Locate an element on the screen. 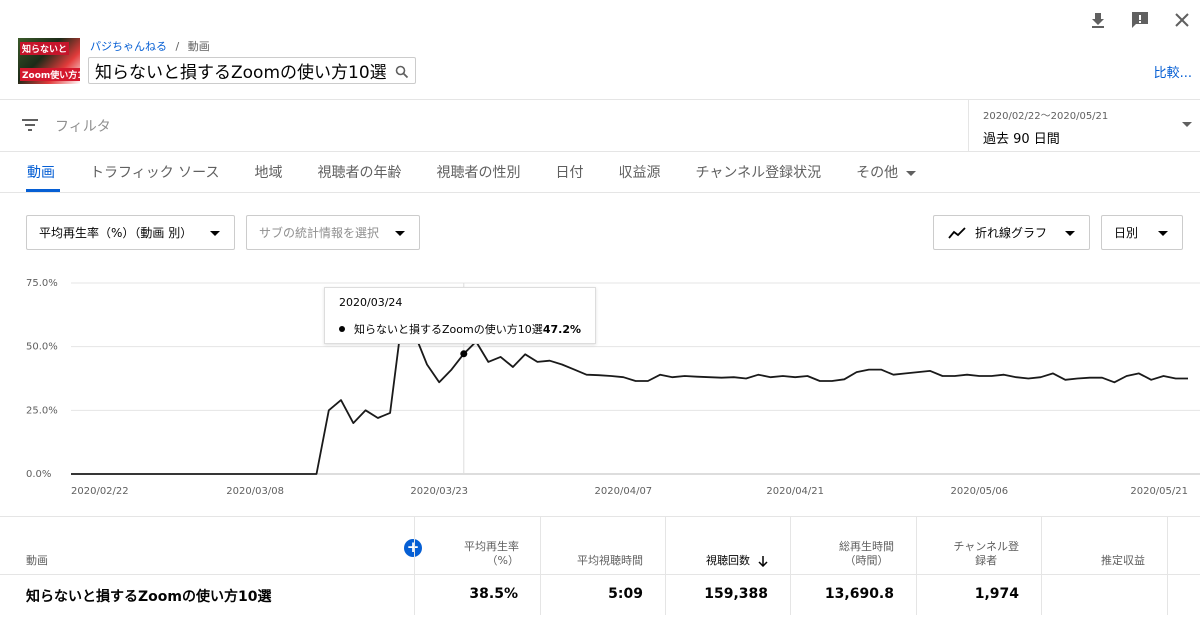 The height and width of the screenshot is (620, 1200). filter-bar: フィルタ 2020/02/22〜2020/05/21 過去 90 日間 is located at coordinates (600, 126).